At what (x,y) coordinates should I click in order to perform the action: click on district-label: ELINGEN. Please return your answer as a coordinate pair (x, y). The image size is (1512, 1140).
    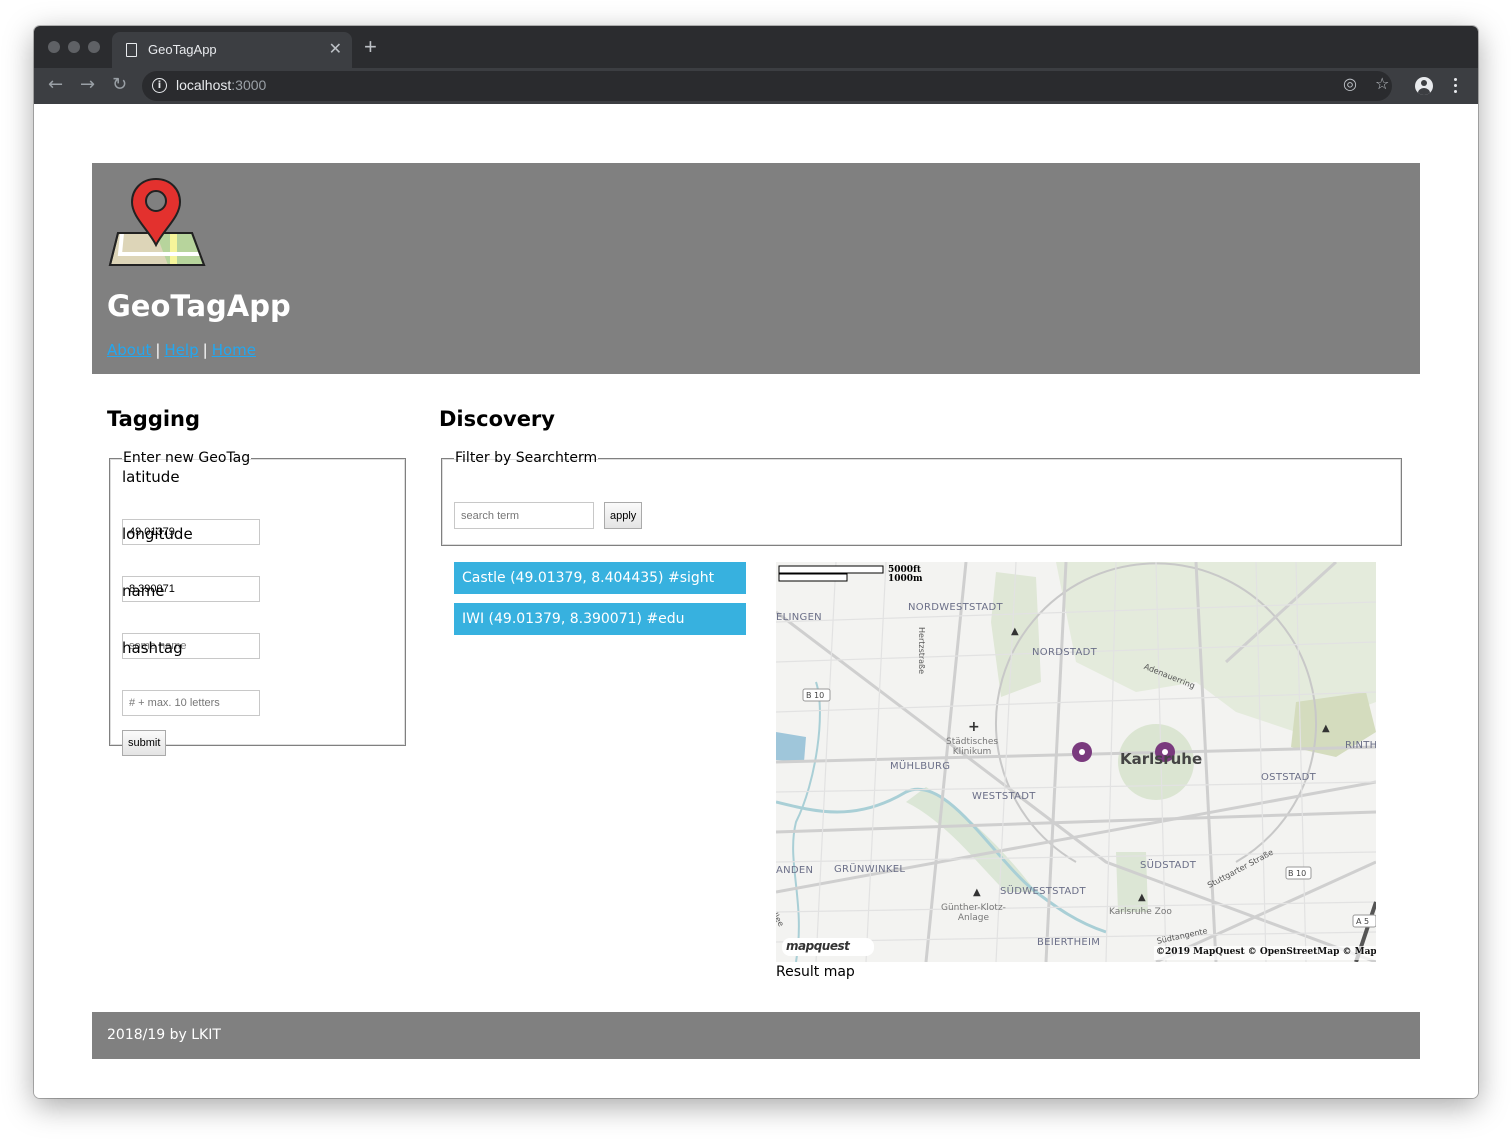
    Looking at the image, I should click on (799, 617).